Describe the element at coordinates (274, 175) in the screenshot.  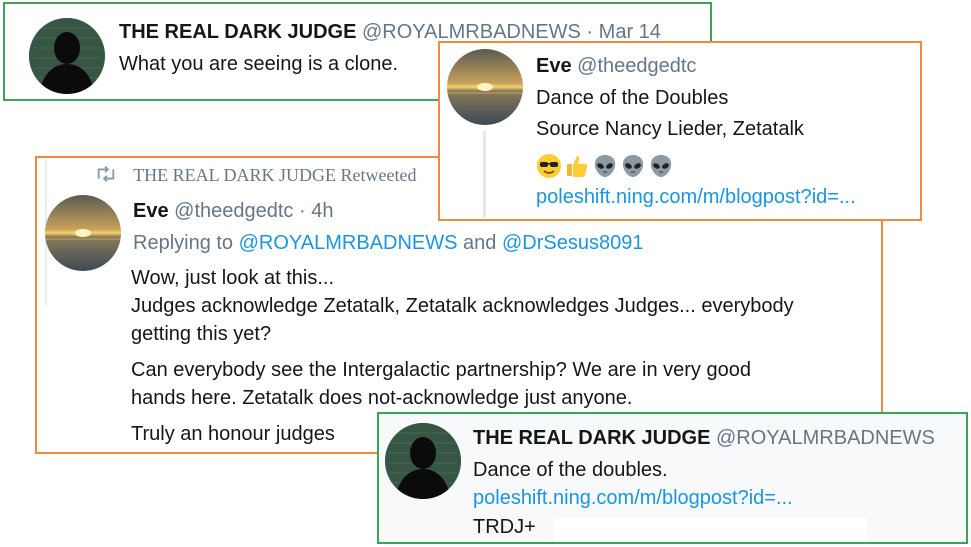
I see `retweeted-by-label: THE REAL DARK JUDGE Retweeted` at that location.